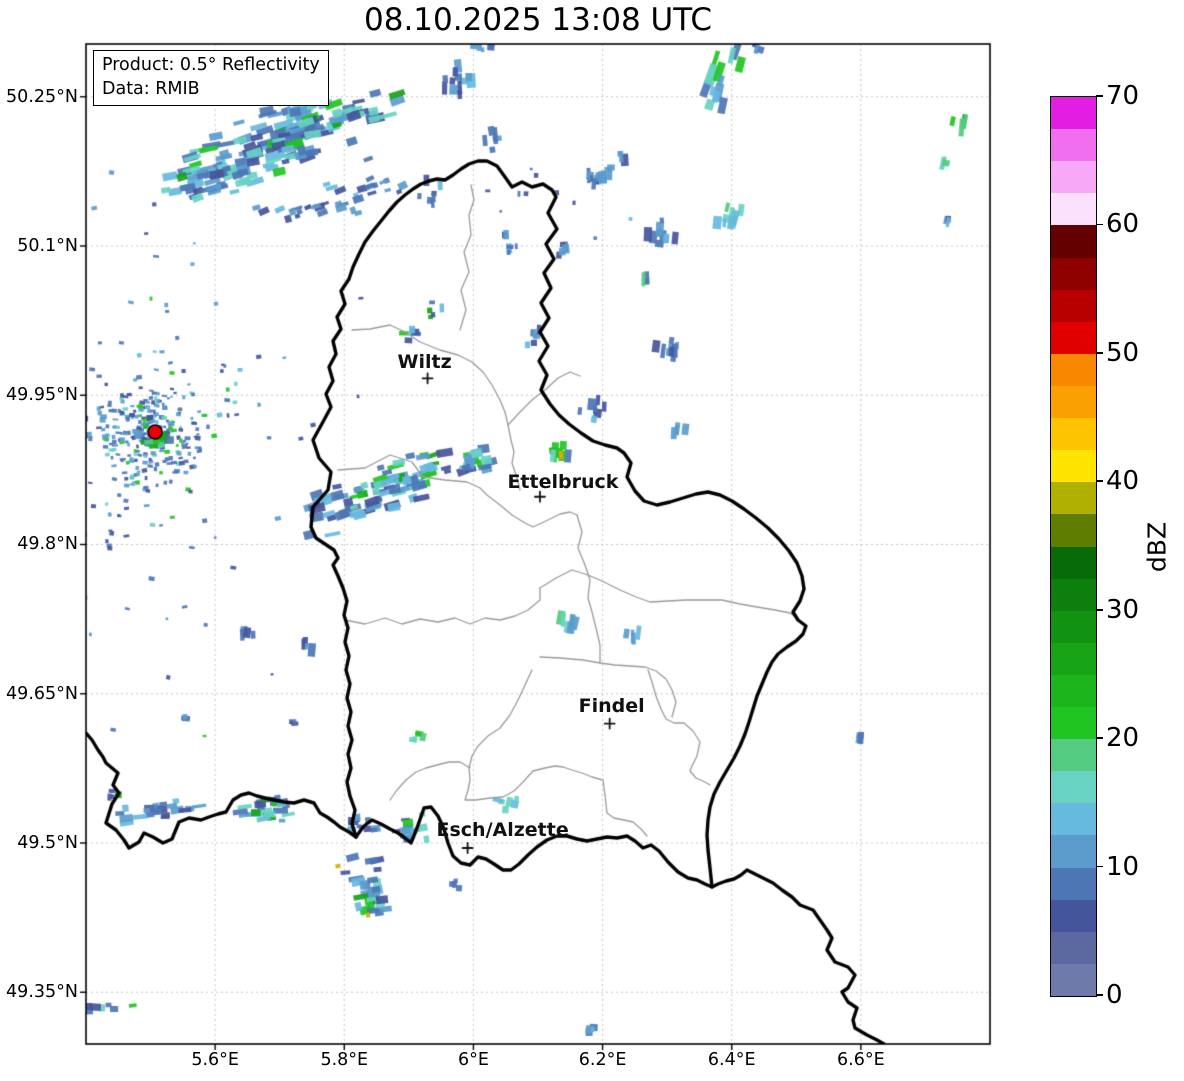 The width and height of the screenshot is (1184, 1081). Describe the element at coordinates (1123, 481) in the screenshot. I see `colorbar-tick-label: 40` at that location.